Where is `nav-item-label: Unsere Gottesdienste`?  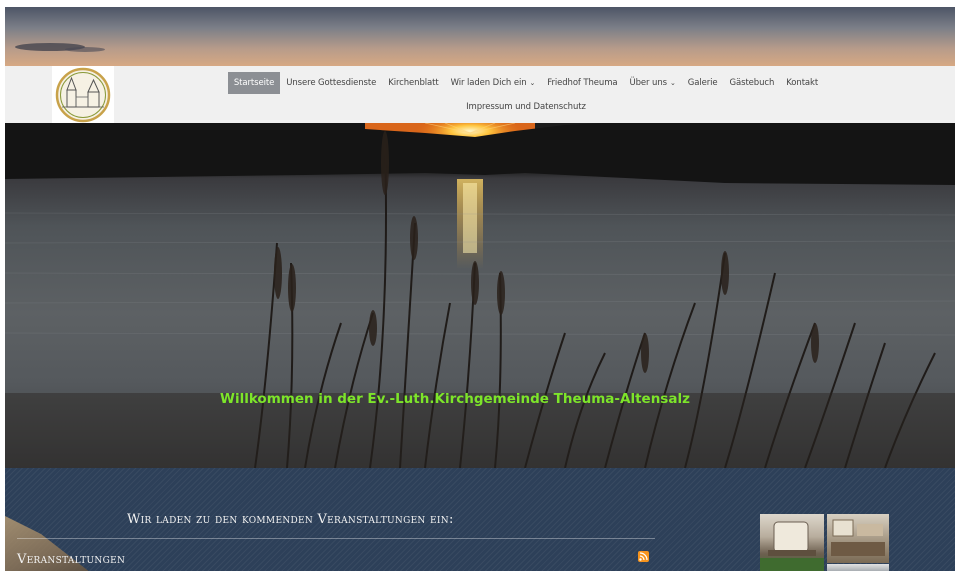 nav-item-label: Unsere Gottesdienste is located at coordinates (331, 83).